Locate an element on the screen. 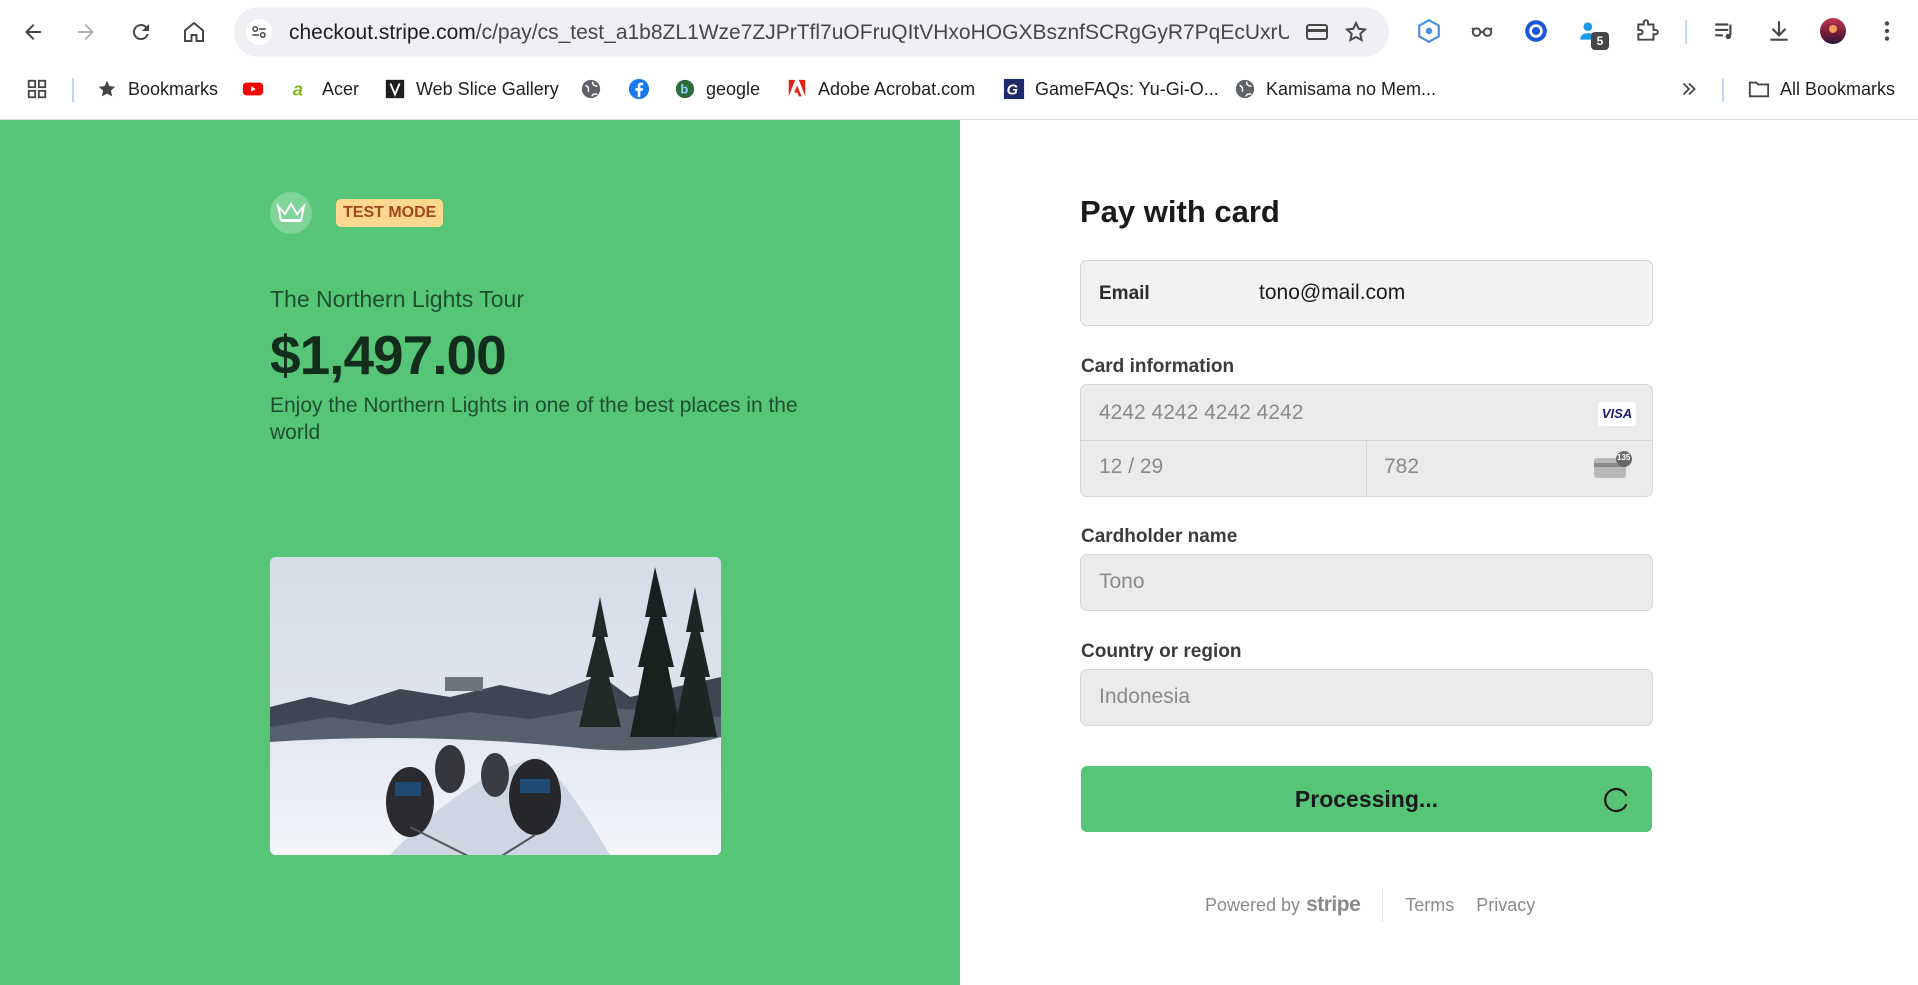  privacy-link: Privacy is located at coordinates (1505, 905).